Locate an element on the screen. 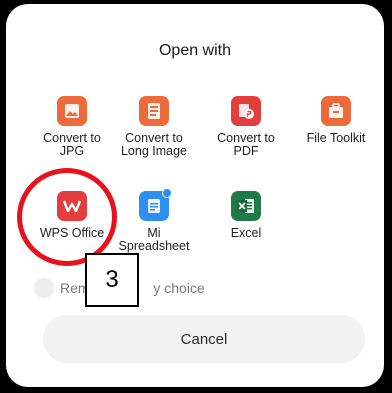 This screenshot has height=393, width=392. dialog-title: Open with is located at coordinates (195, 50).